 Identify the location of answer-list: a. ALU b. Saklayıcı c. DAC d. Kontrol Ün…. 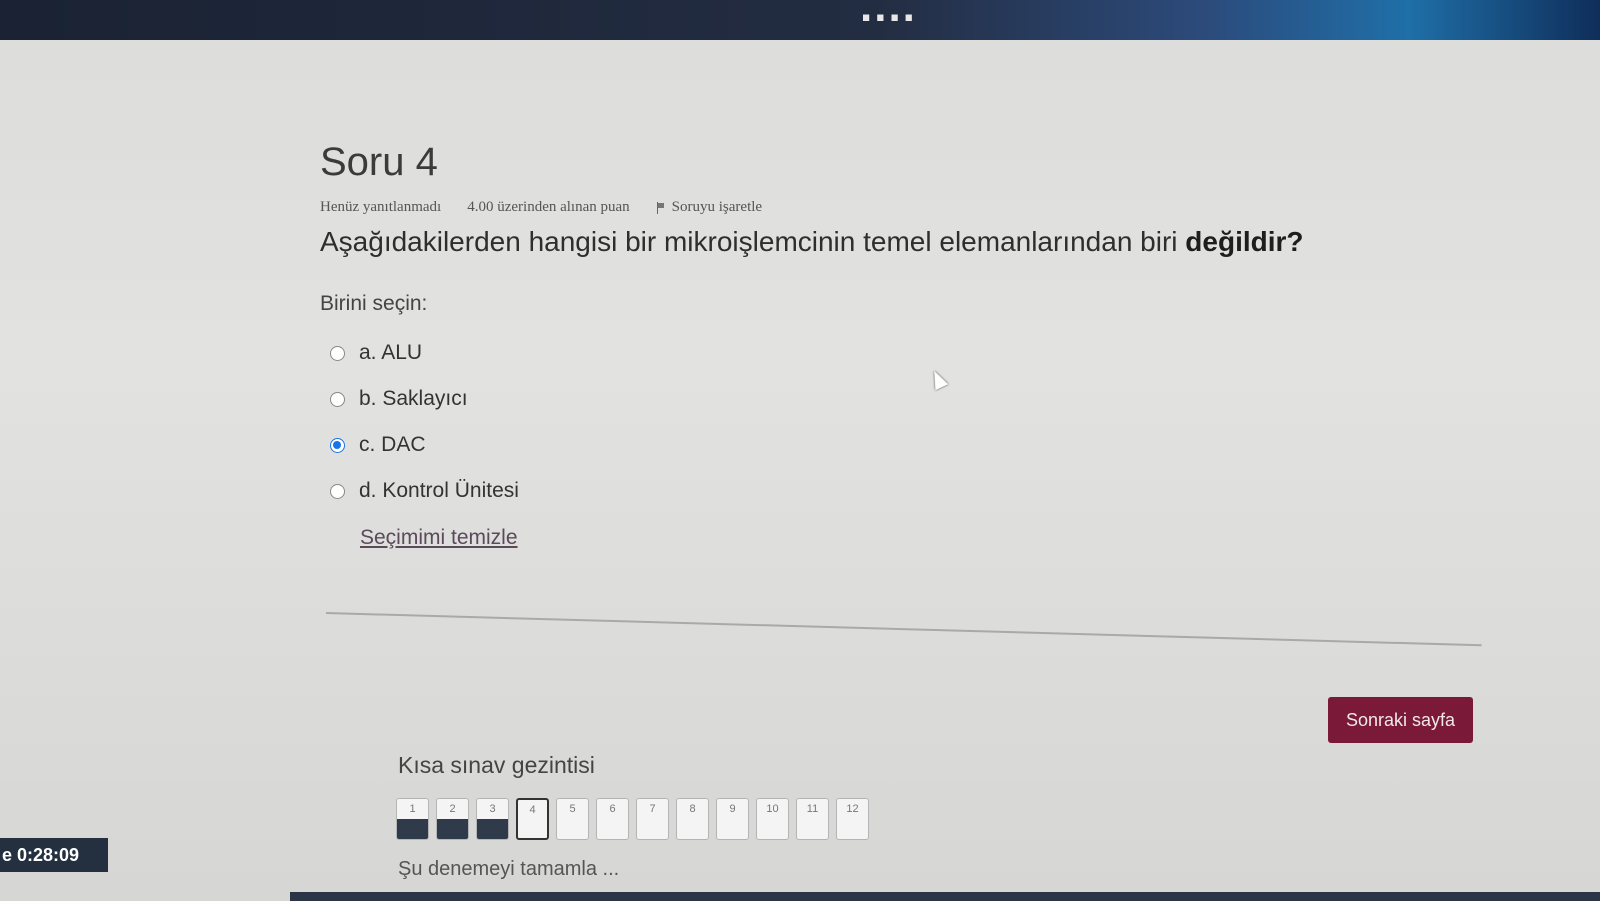
(905, 422).